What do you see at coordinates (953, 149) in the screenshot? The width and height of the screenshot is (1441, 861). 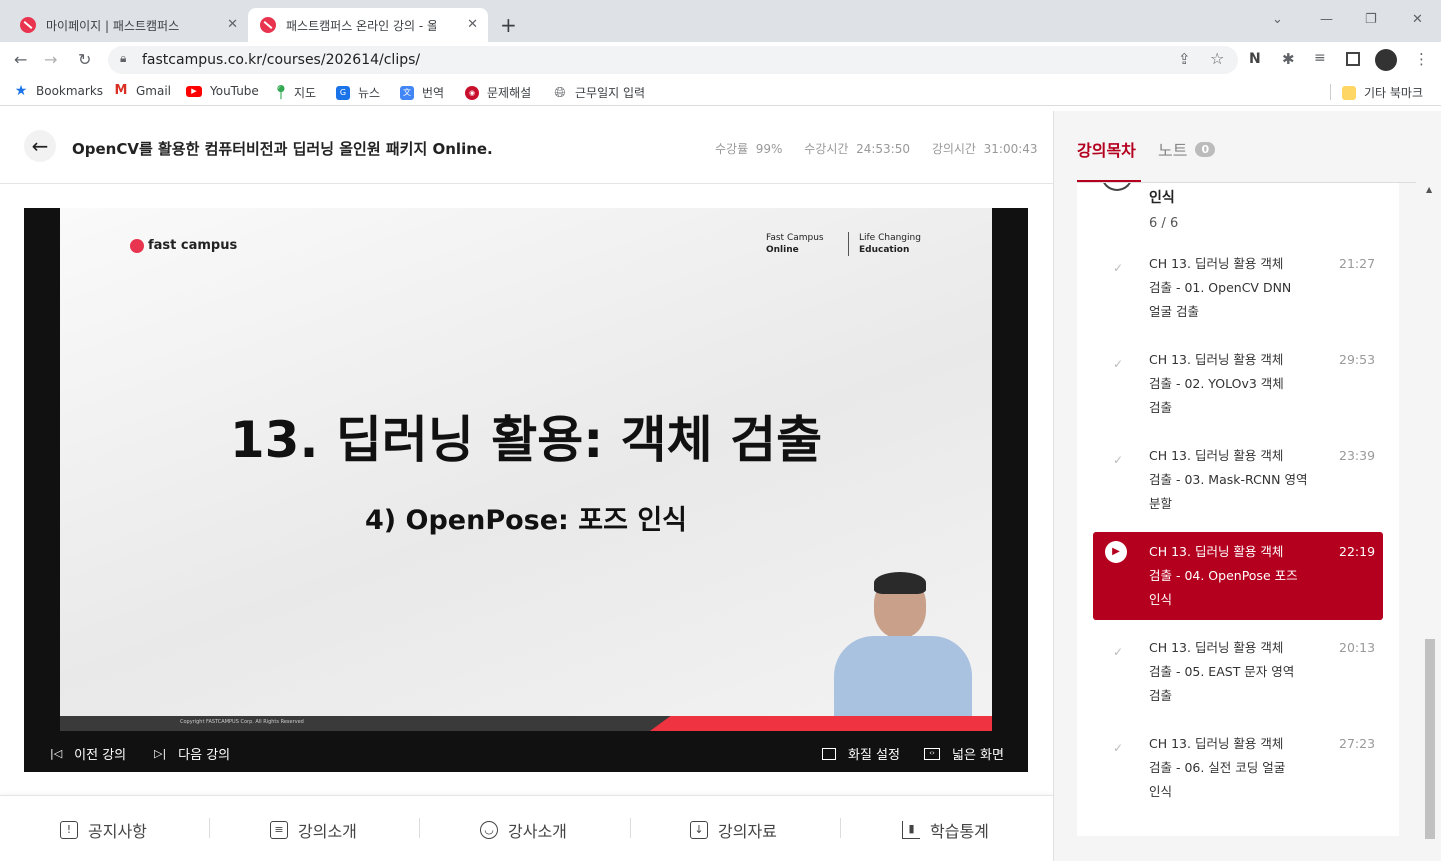 I see `total-time-label: 강의시간` at bounding box center [953, 149].